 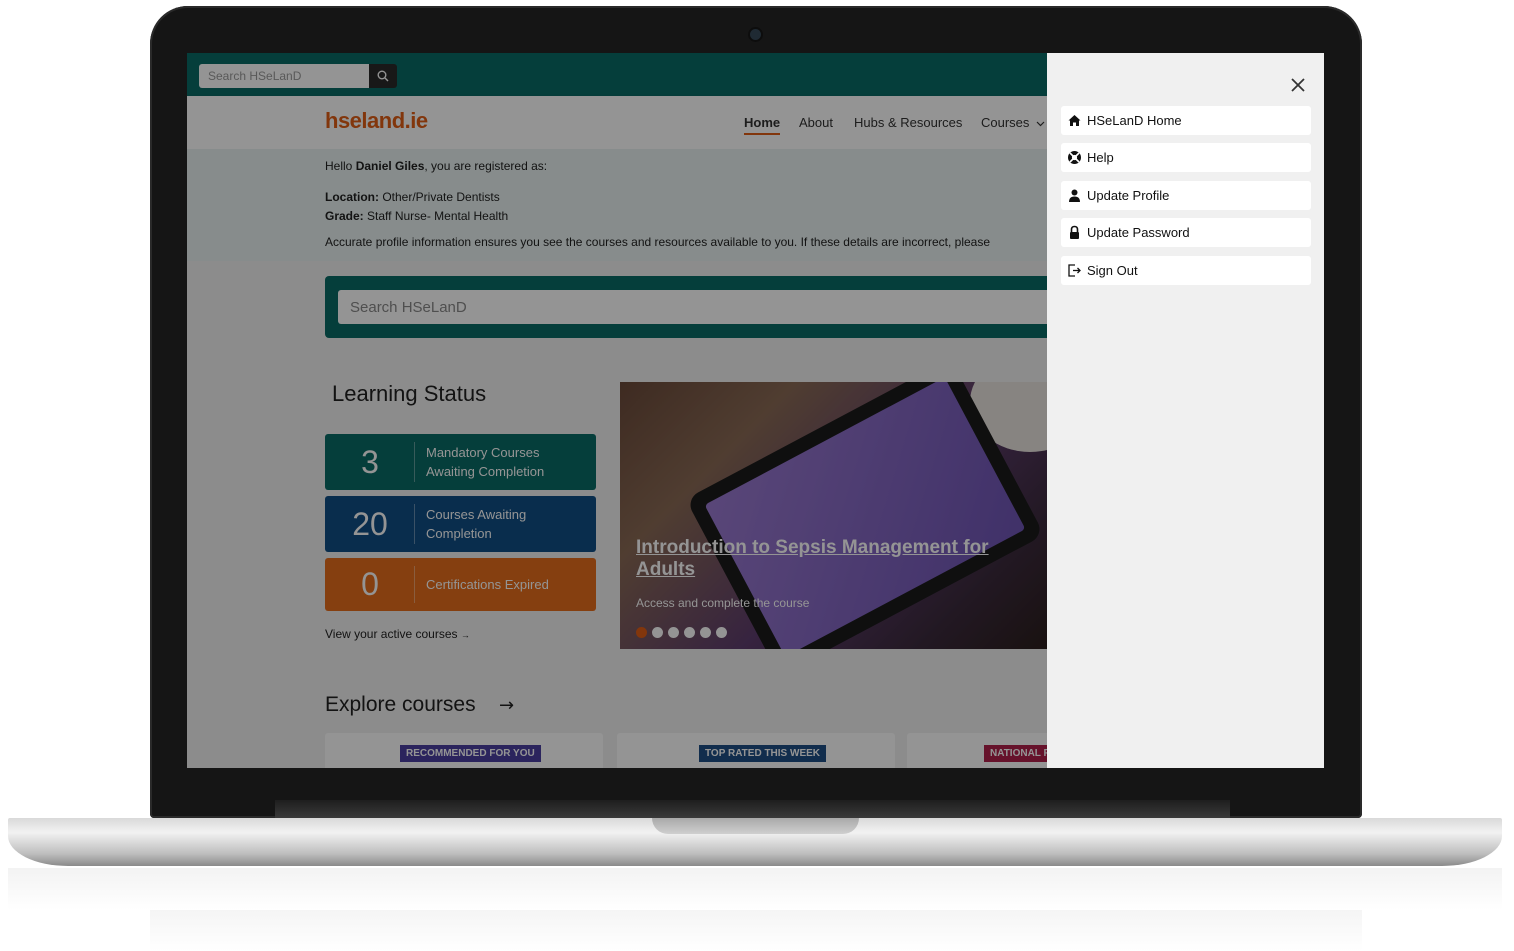 What do you see at coordinates (1138, 232) in the screenshot?
I see `menu-item-label: Update Password` at bounding box center [1138, 232].